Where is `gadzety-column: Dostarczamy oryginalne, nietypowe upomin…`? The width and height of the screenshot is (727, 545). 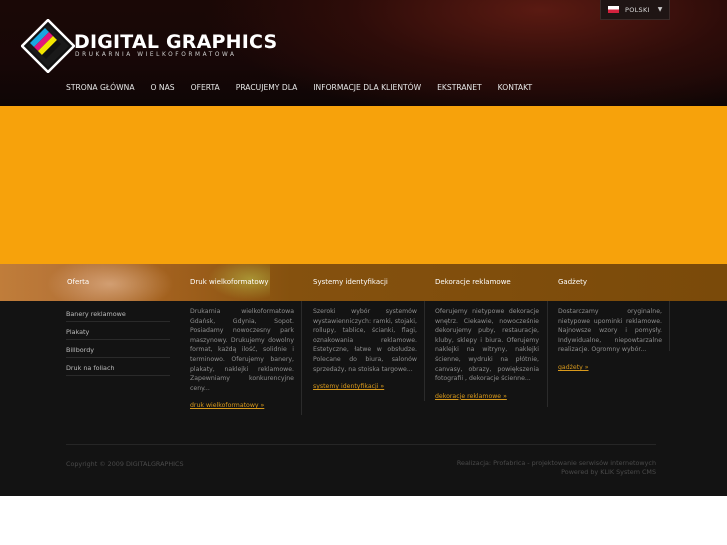 gadzety-column: Dostarczamy oryginalne, nietypowe upomin… is located at coordinates (610, 340).